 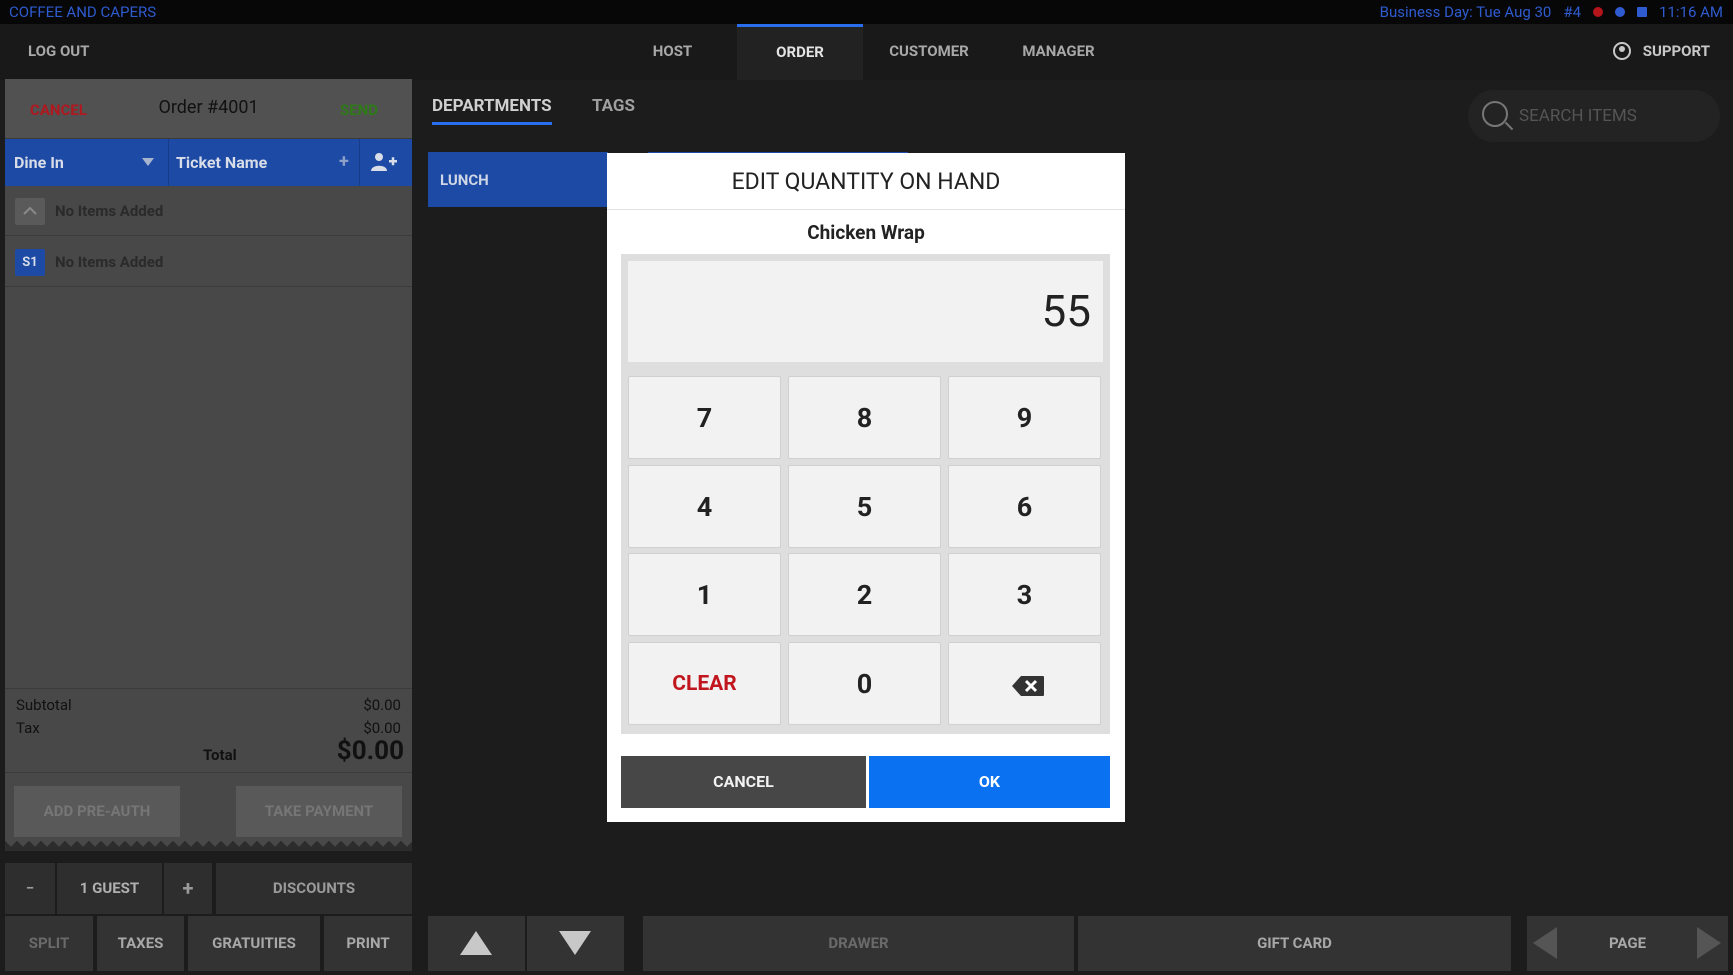 I want to click on backspace-button, so click(x=1024, y=683).